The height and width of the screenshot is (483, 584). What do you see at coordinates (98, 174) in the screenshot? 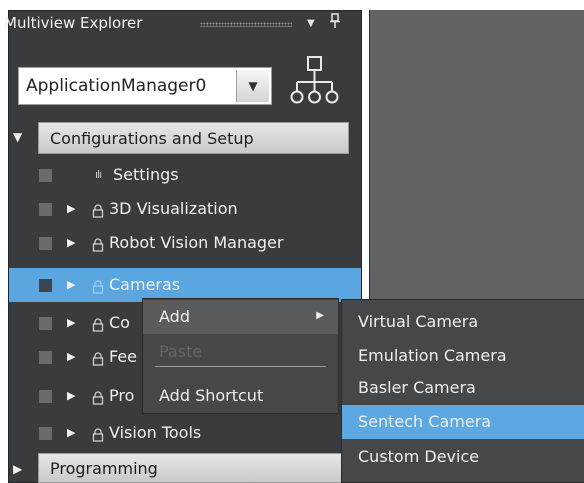
I see `settings-icon: ılı` at bounding box center [98, 174].